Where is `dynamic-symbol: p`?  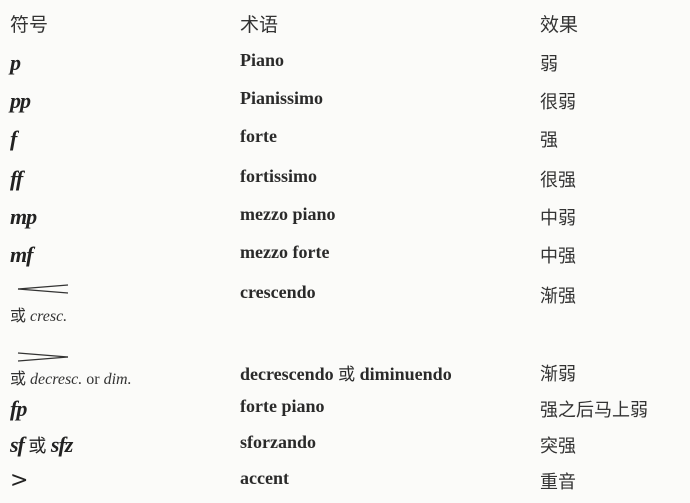
dynamic-symbol: p is located at coordinates (15, 62).